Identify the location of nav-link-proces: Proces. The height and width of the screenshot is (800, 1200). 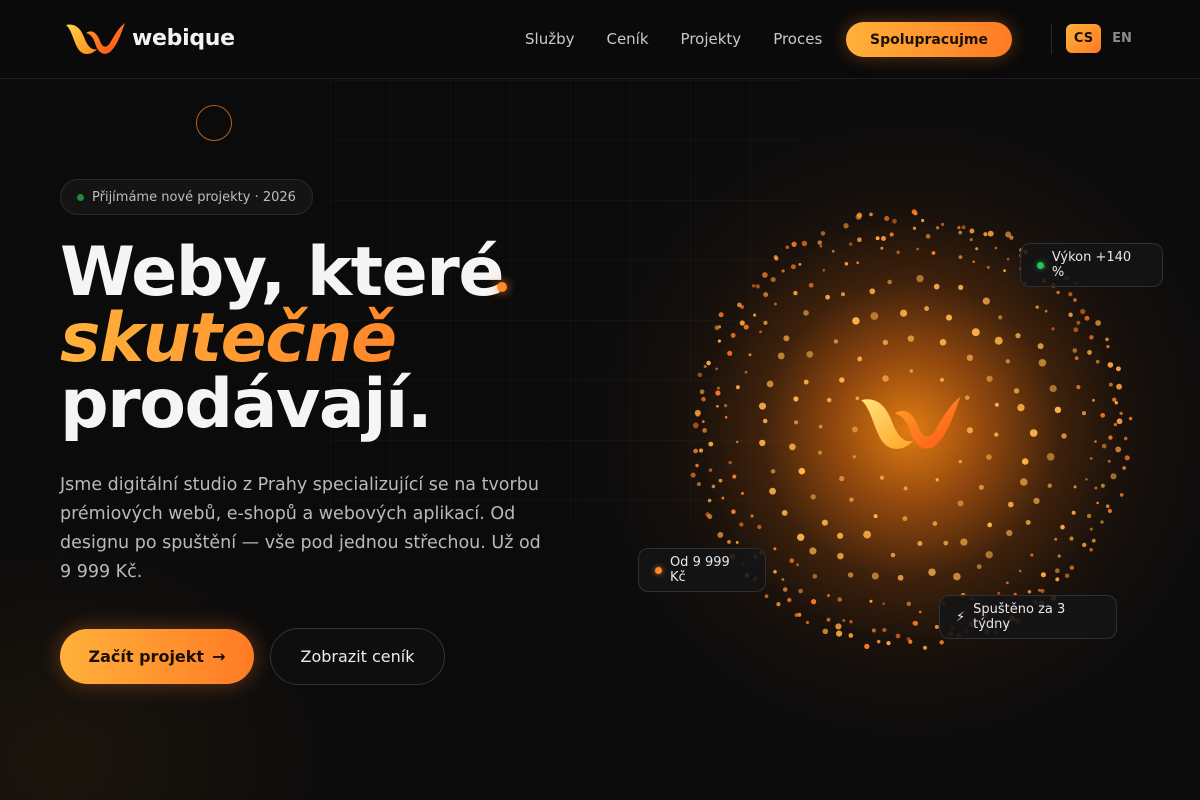
(797, 39).